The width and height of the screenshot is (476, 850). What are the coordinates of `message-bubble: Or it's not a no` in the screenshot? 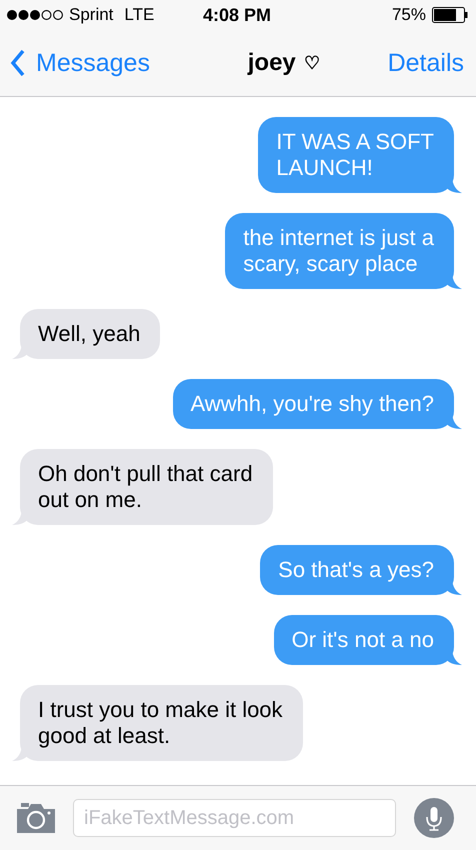 It's located at (364, 640).